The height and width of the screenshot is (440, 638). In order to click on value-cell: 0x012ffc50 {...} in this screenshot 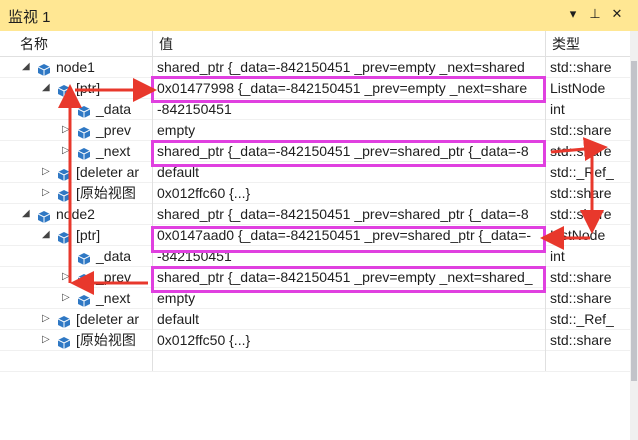, I will do `click(349, 340)`.